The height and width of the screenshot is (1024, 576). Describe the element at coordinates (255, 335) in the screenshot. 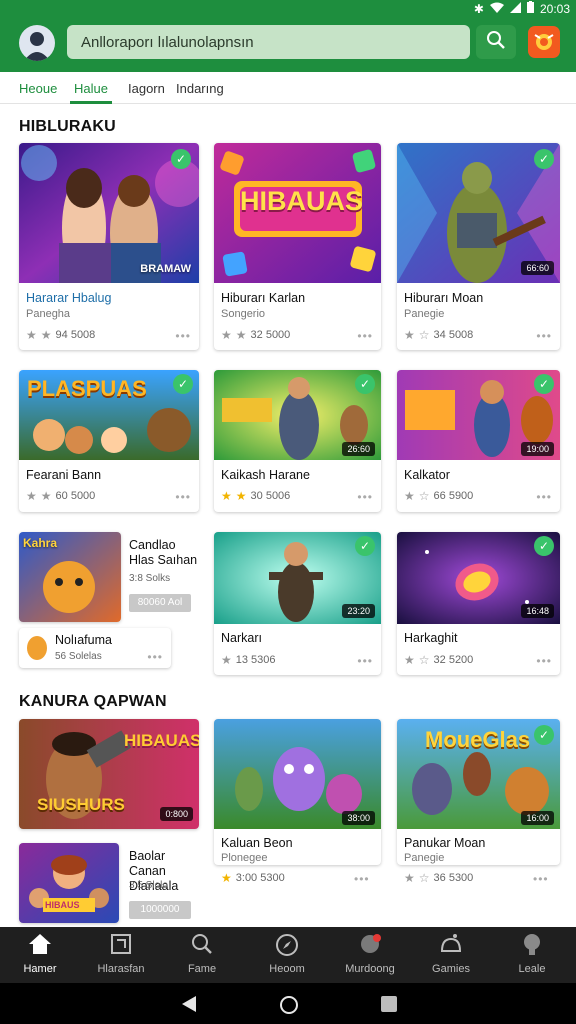

I see `card-meta: ★ ★ 32 5000` at that location.